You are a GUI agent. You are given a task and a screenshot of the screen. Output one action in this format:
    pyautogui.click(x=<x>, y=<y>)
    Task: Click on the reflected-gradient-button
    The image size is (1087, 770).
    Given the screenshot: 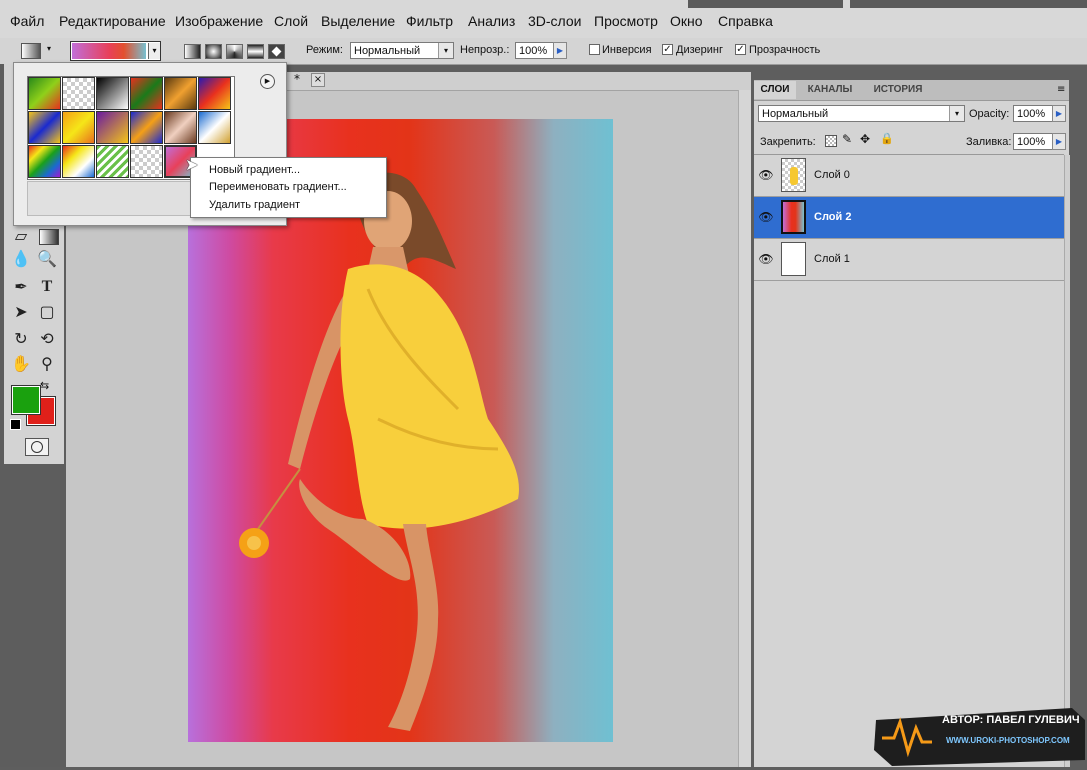 What is the action you would take?
    pyautogui.click(x=255, y=51)
    